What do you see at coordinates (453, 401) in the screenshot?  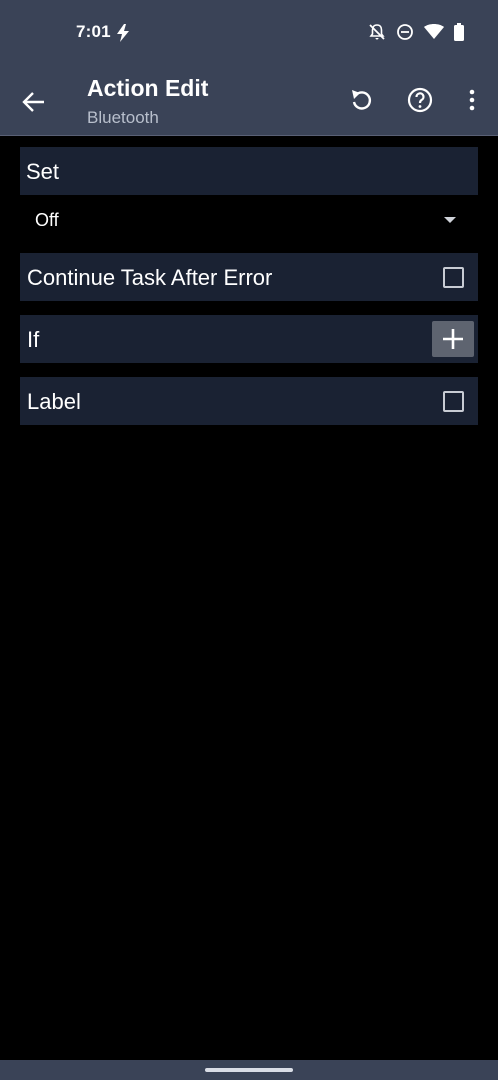 I see `label-checkbox` at bounding box center [453, 401].